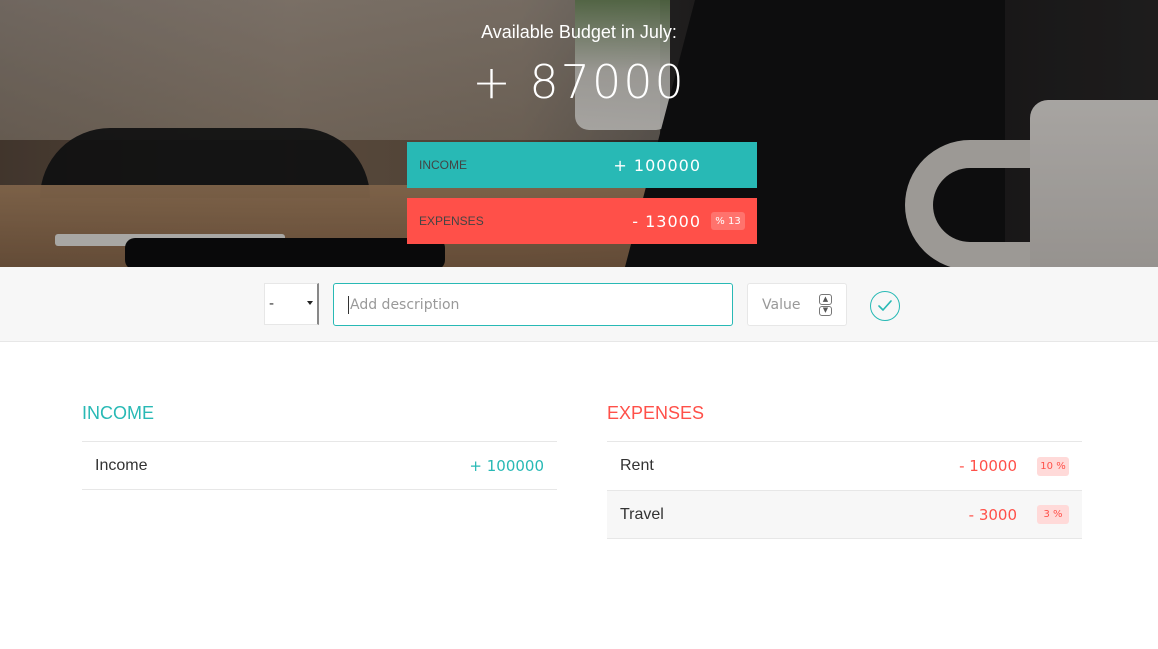 The image size is (1158, 649). Describe the element at coordinates (844, 514) in the screenshot. I see `expense-item: Travel - 3000 3 %` at that location.